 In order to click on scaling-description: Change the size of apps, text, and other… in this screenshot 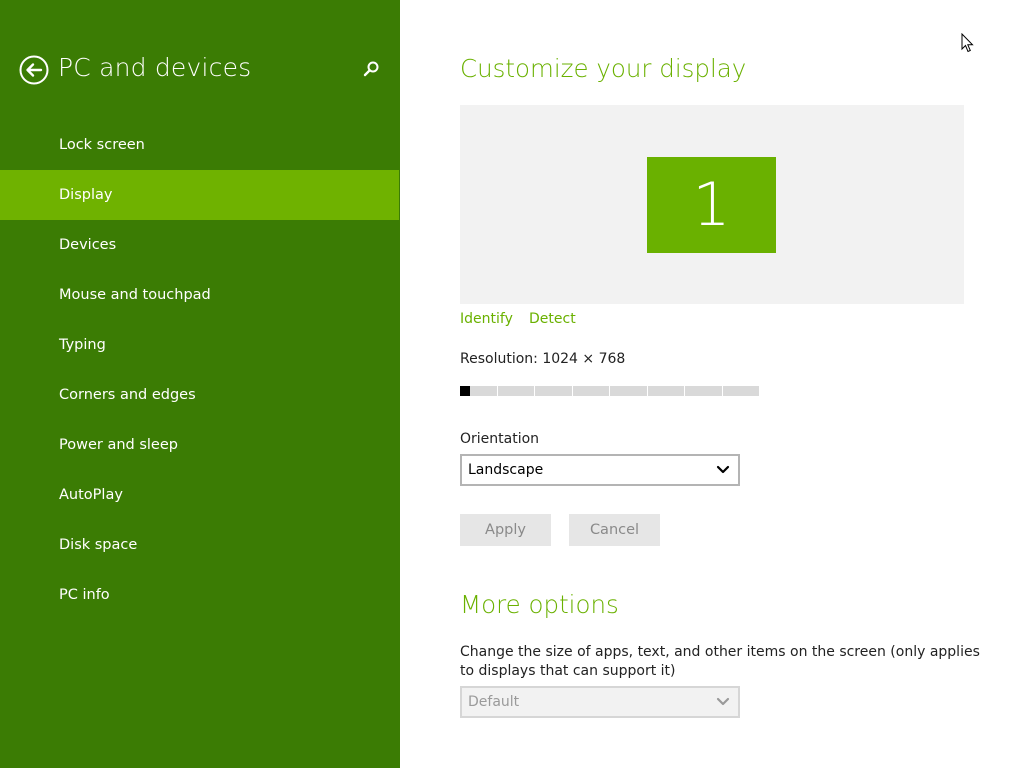, I will do `click(720, 661)`.